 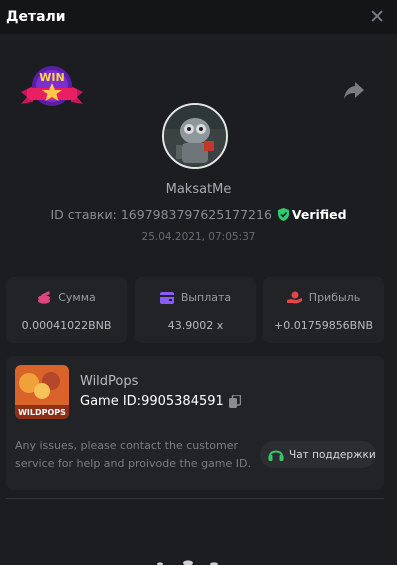 I want to click on stat-amount-value: 0.00041022BNB, so click(x=66, y=325).